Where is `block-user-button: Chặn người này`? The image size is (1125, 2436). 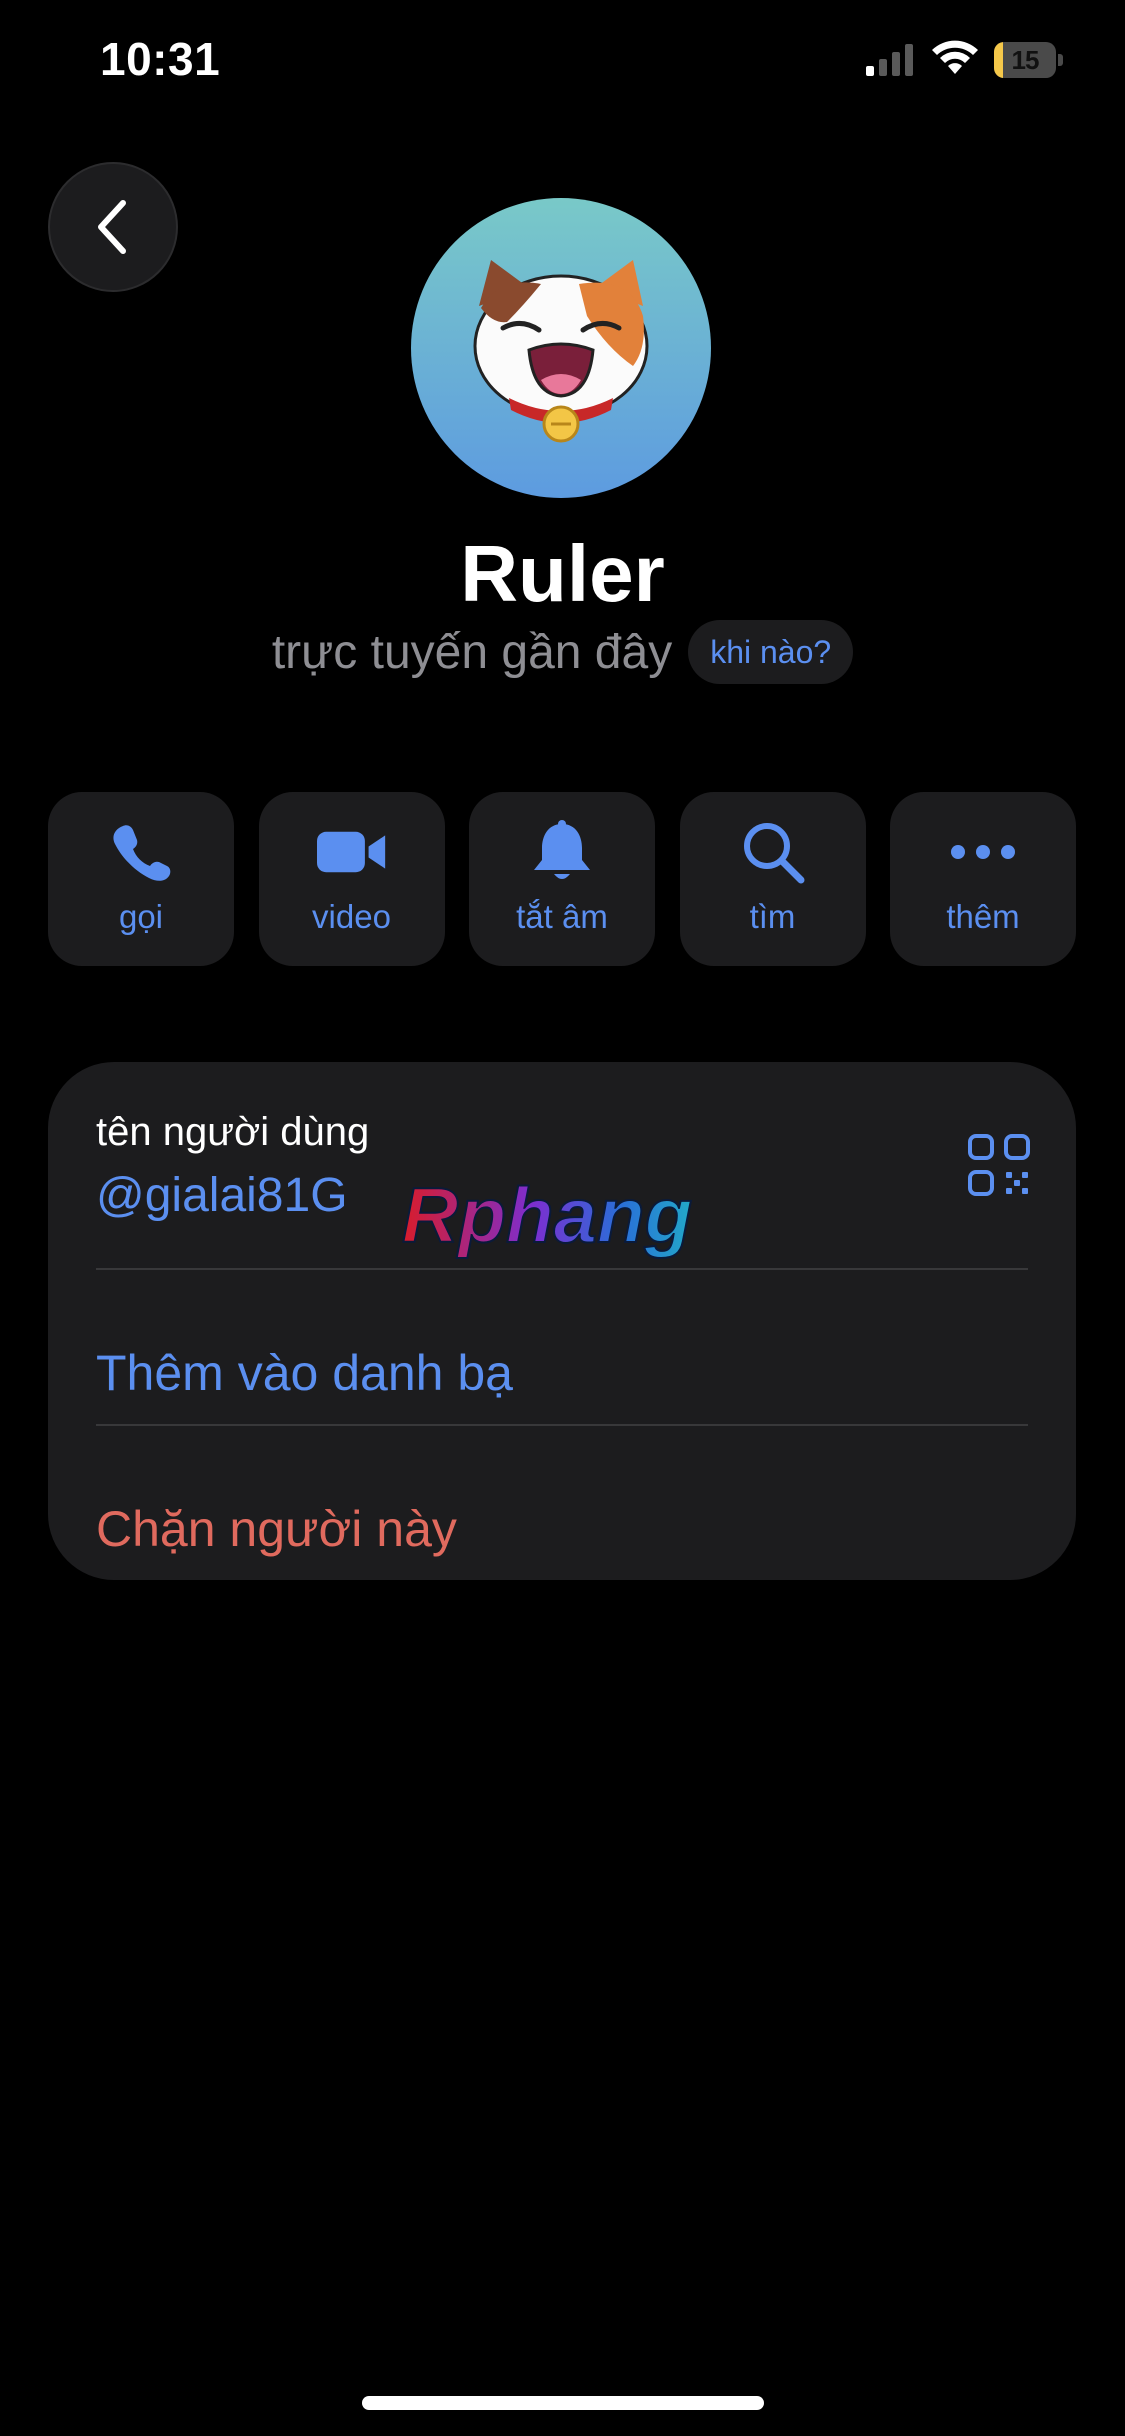 block-user-button: Chặn người này is located at coordinates (276, 1529).